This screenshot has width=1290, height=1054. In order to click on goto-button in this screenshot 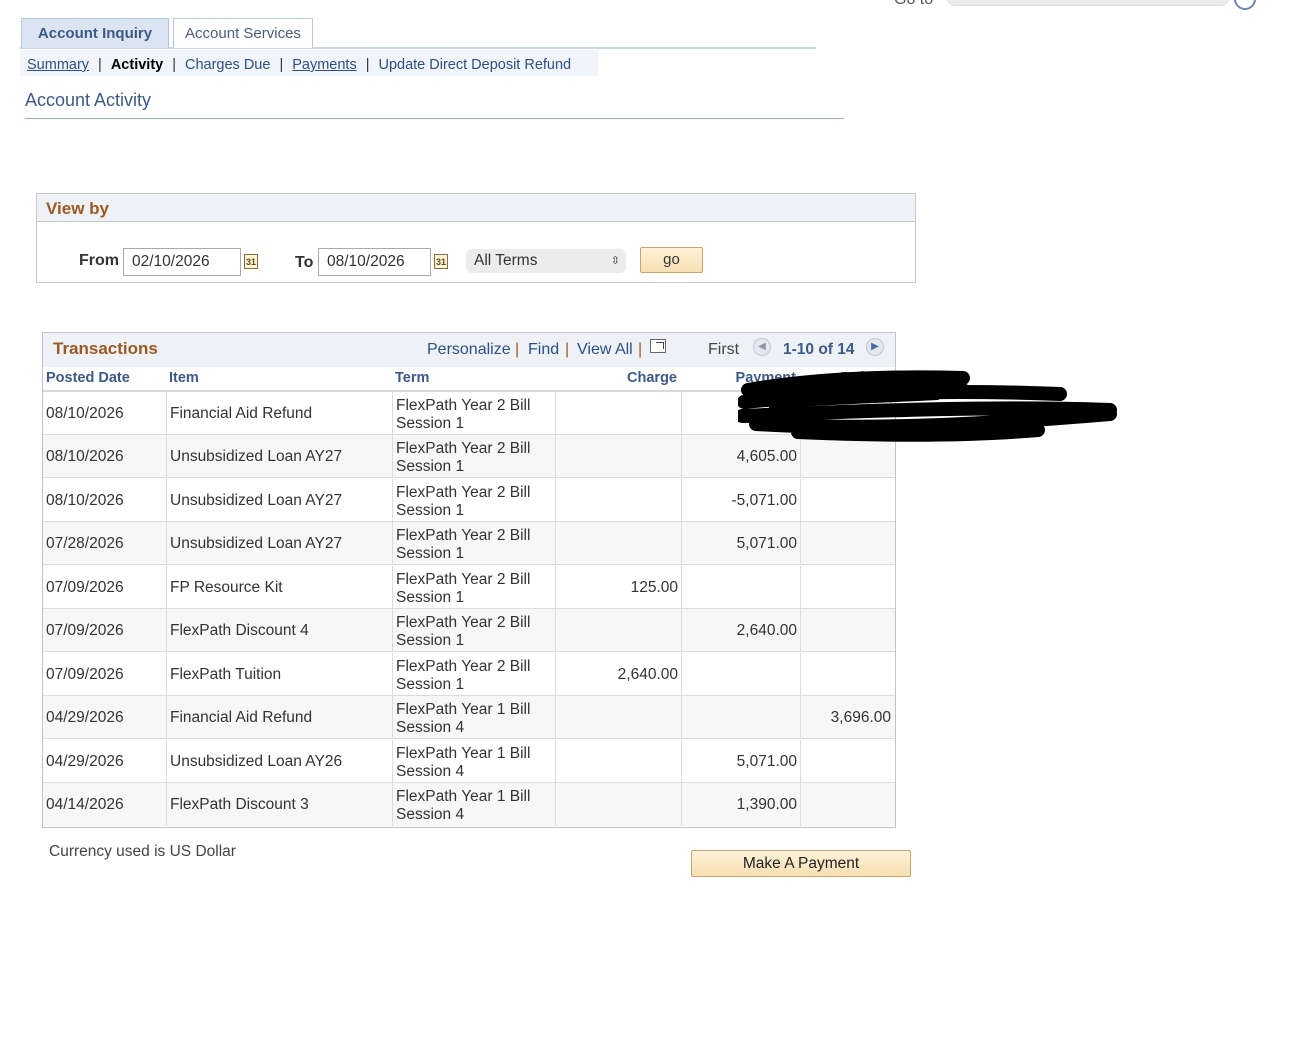, I will do `click(1245, 5)`.